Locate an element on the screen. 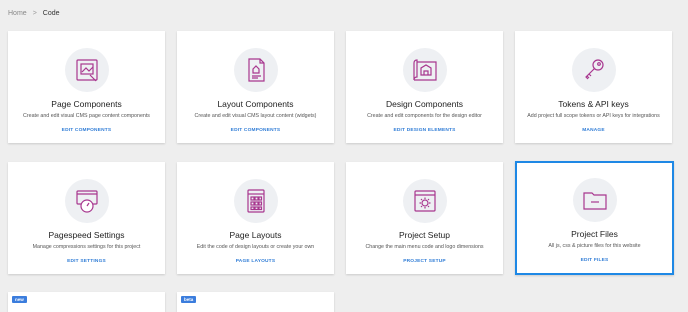 The width and height of the screenshot is (688, 312). edit-files-link: EDIT FILES is located at coordinates (594, 260).